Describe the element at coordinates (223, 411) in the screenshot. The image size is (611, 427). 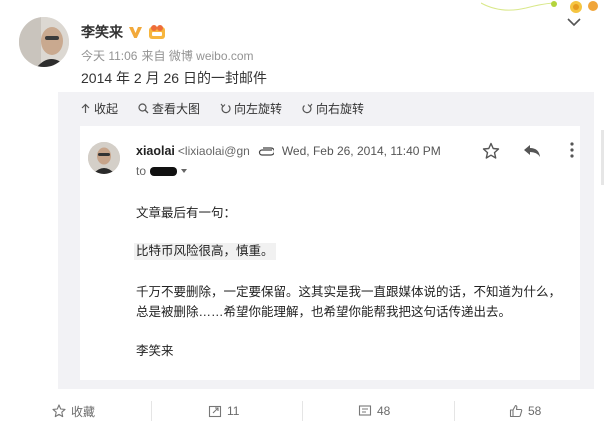
I see `repost-button: 11` at that location.